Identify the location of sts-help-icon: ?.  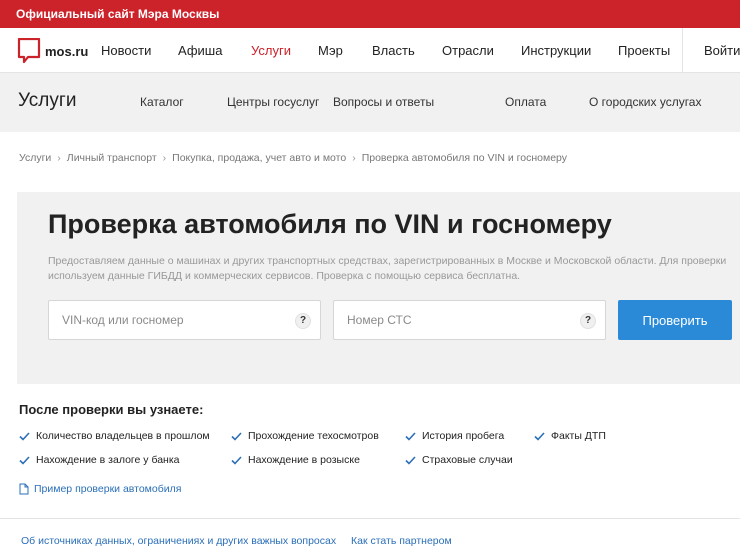
(588, 321).